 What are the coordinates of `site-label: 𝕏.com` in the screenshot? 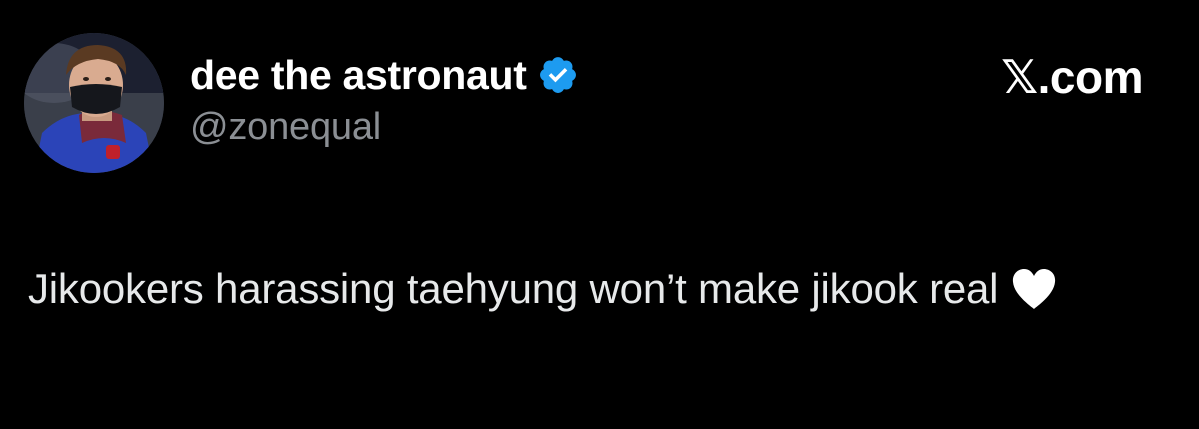 It's located at (1072, 77).